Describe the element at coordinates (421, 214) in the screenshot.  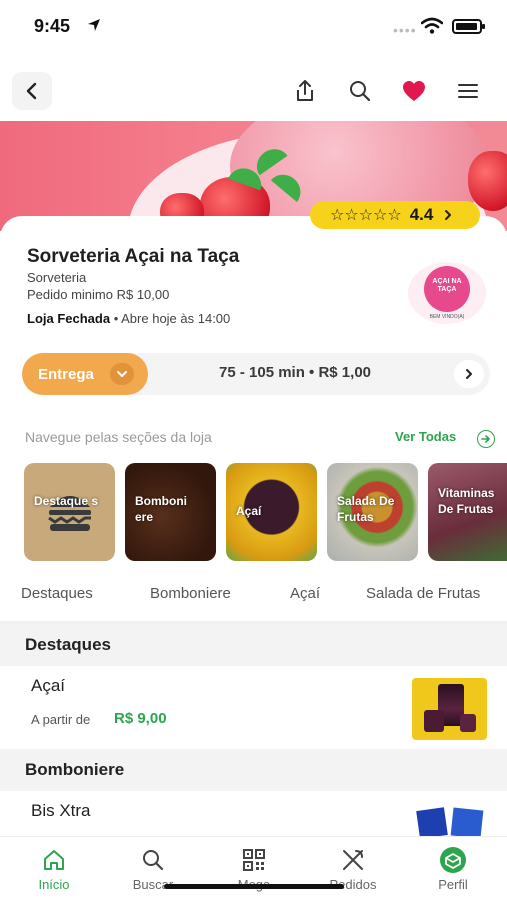
I see `rating-score: 4.4` at that location.